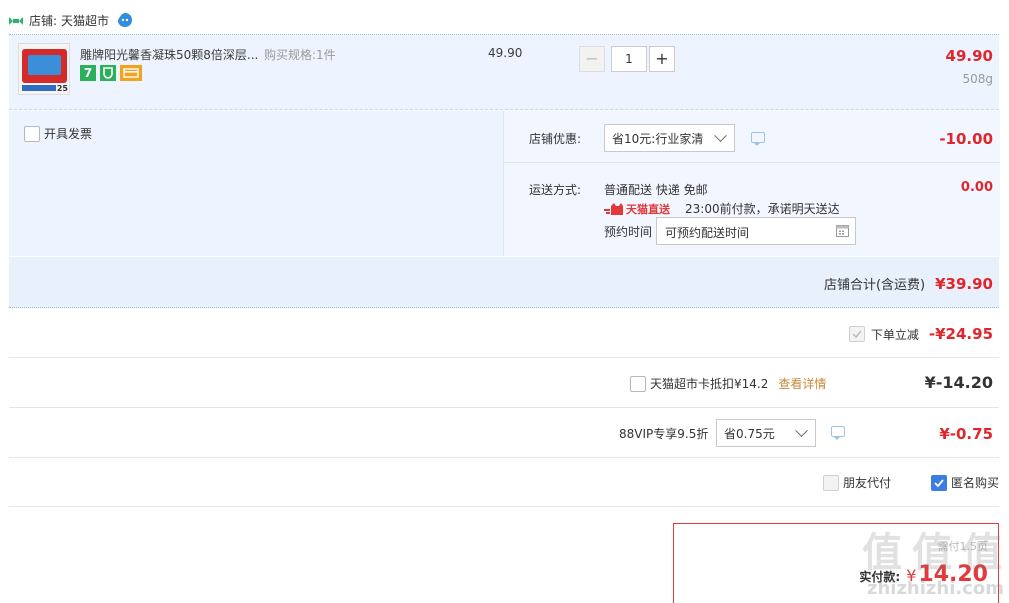  Describe the element at coordinates (125, 20) in the screenshot. I see `wangwang-chat-icon` at that location.